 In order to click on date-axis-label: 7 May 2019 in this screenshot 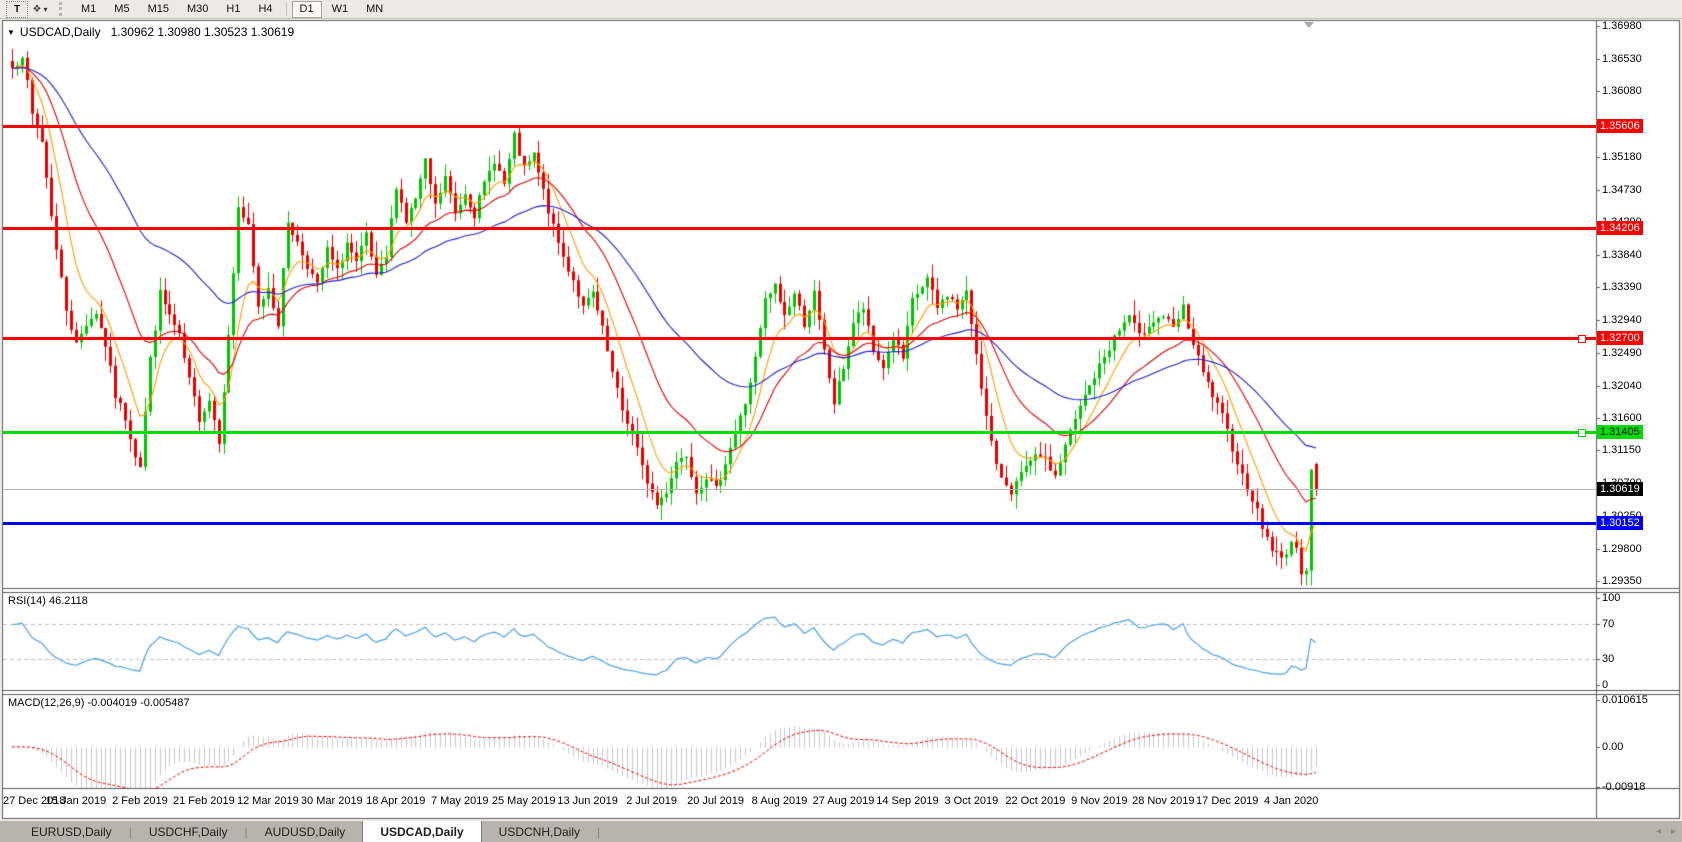, I will do `click(459, 801)`.